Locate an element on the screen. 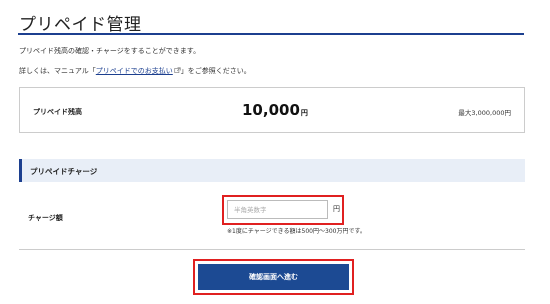  charge-section-title: プリペイドチャージ is located at coordinates (64, 171).